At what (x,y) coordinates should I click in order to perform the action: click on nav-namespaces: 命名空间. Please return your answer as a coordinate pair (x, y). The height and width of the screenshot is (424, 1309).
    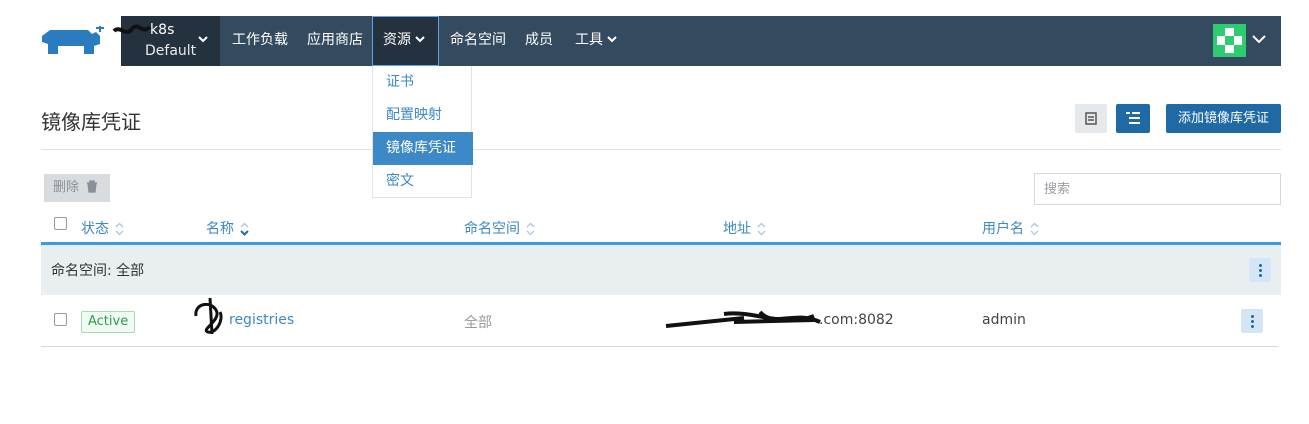
    Looking at the image, I should click on (478, 41).